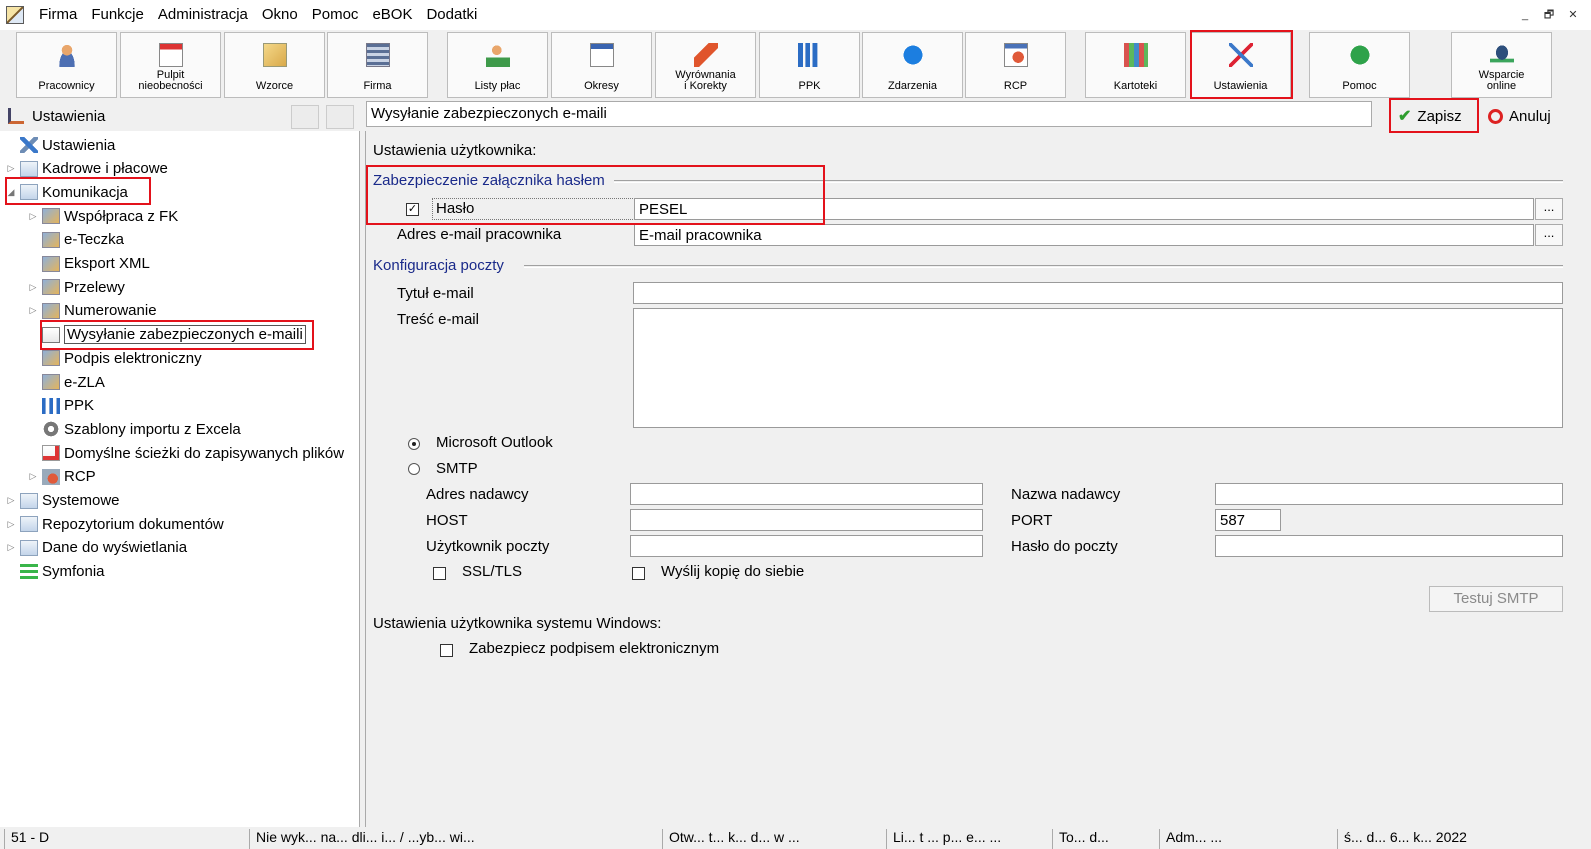 The width and height of the screenshot is (1591, 849). Describe the element at coordinates (185, 453) in the screenshot. I see `tree-item: Domyślne ścieżki do zapisywanych plików` at that location.